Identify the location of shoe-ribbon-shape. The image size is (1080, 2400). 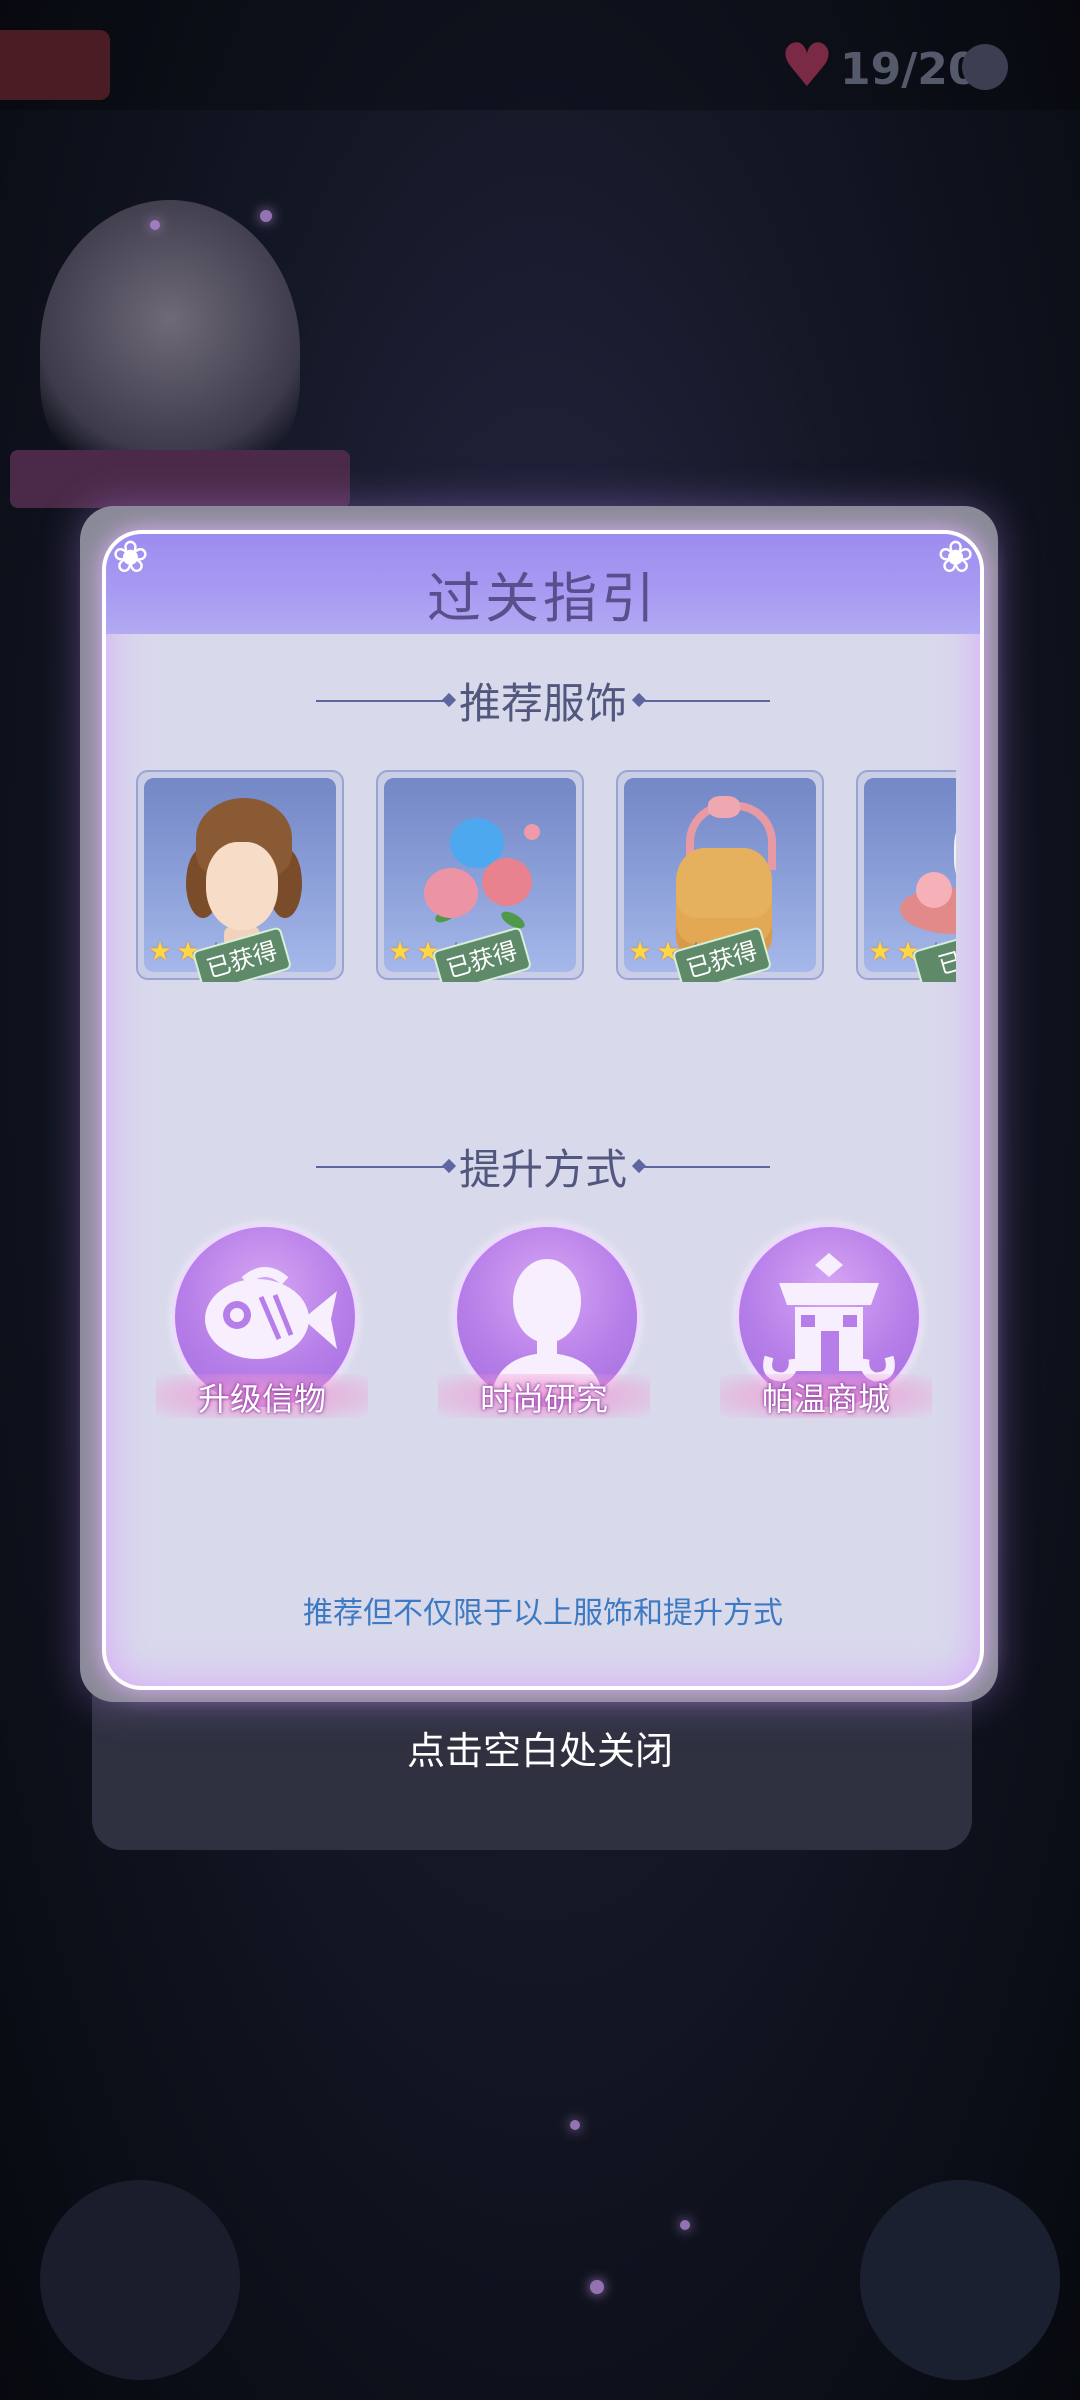
(955, 853).